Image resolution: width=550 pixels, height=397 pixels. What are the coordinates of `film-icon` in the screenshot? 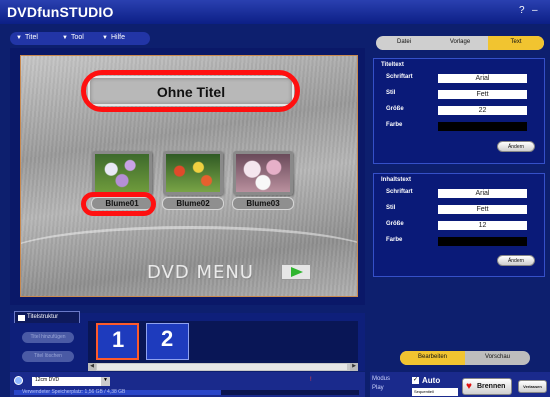 It's located at (21, 318).